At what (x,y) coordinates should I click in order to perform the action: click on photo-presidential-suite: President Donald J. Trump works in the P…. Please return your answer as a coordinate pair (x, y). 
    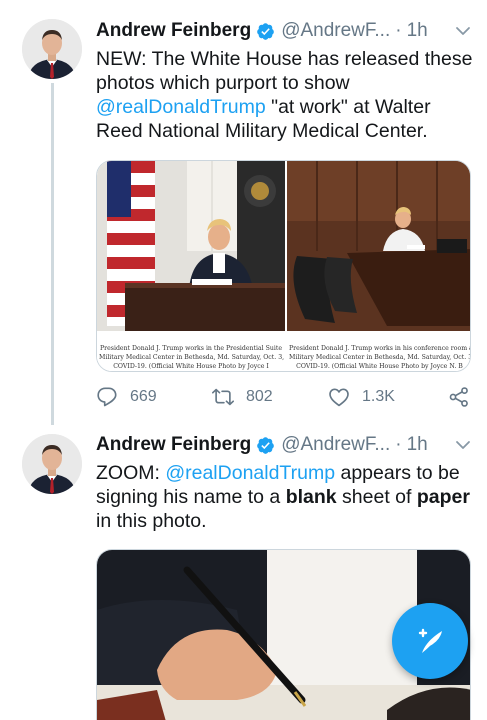
    Looking at the image, I should click on (191, 266).